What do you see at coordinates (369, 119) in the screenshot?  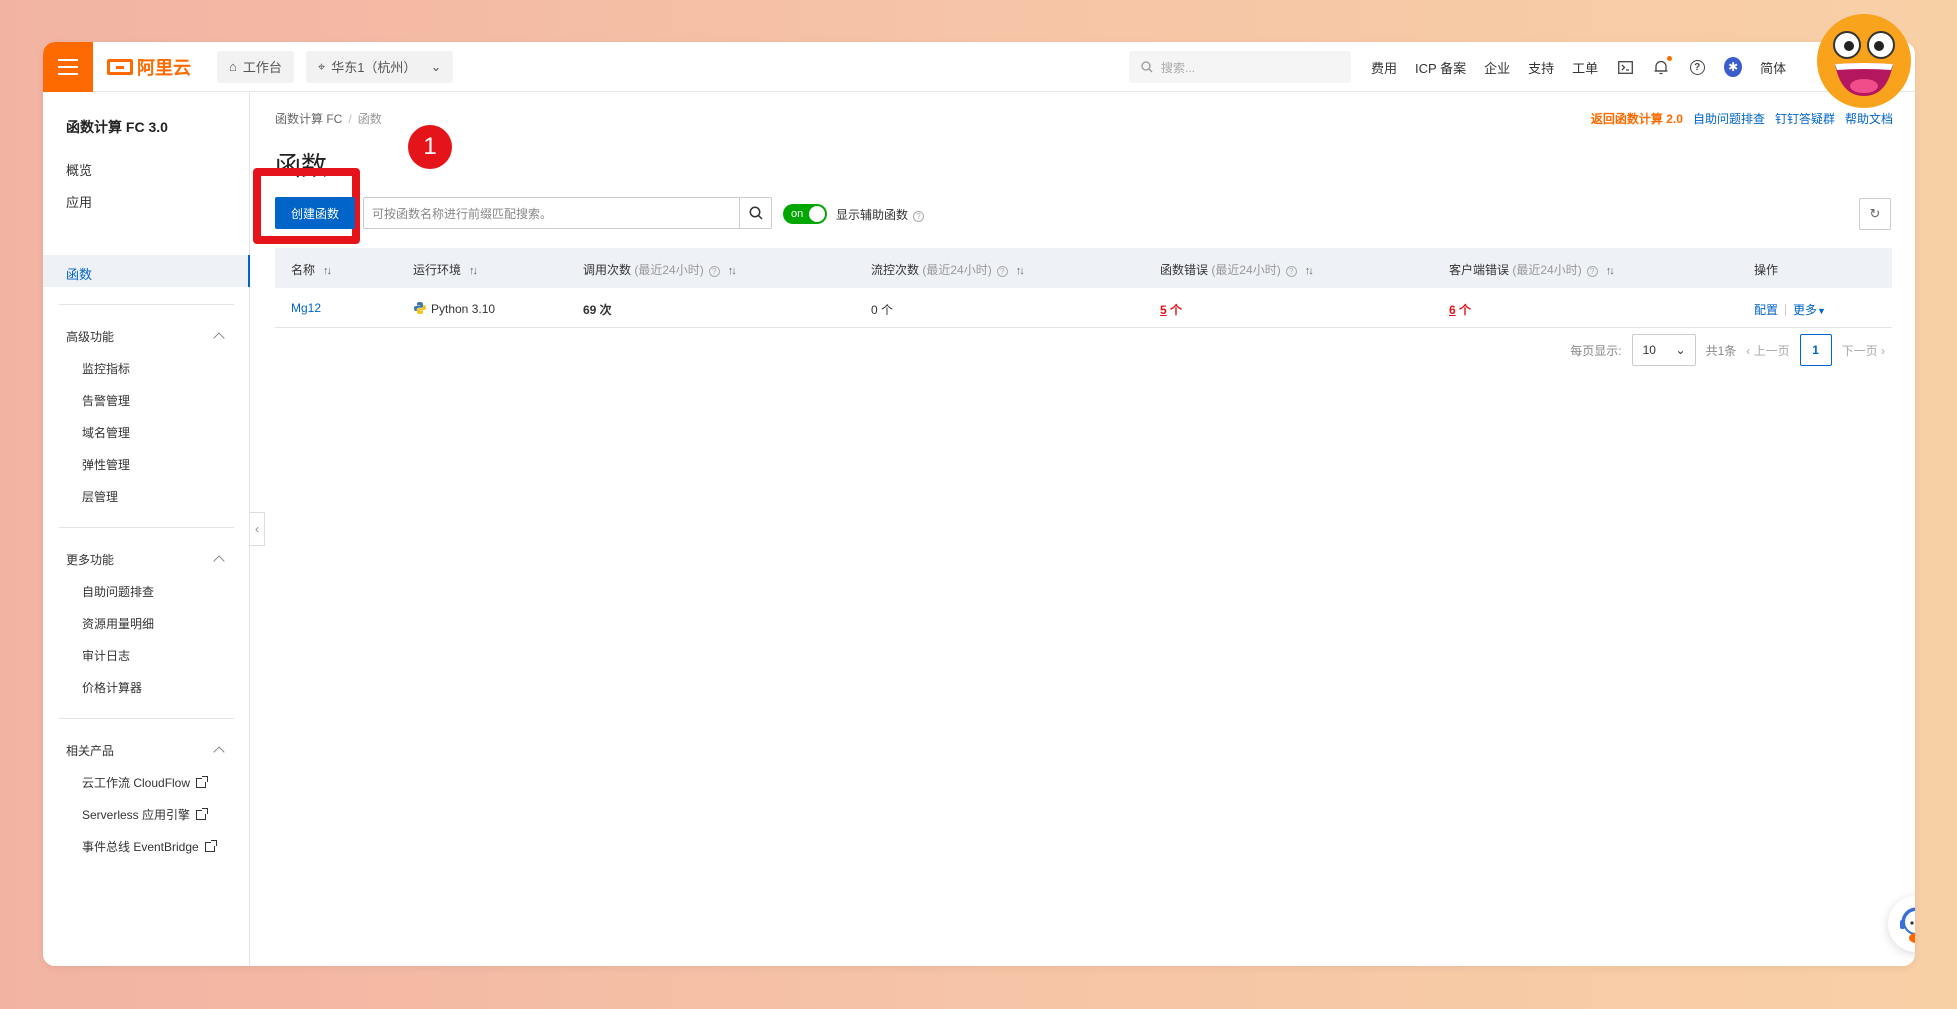 I see `breadcrumb-current: 函数` at bounding box center [369, 119].